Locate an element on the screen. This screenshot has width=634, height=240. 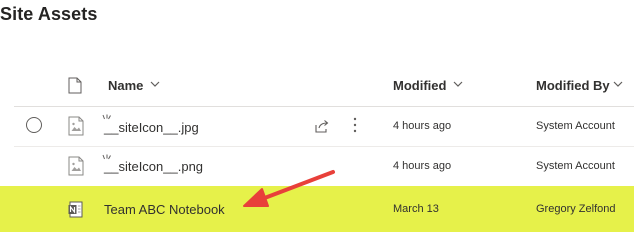
header-divider is located at coordinates (324, 106).